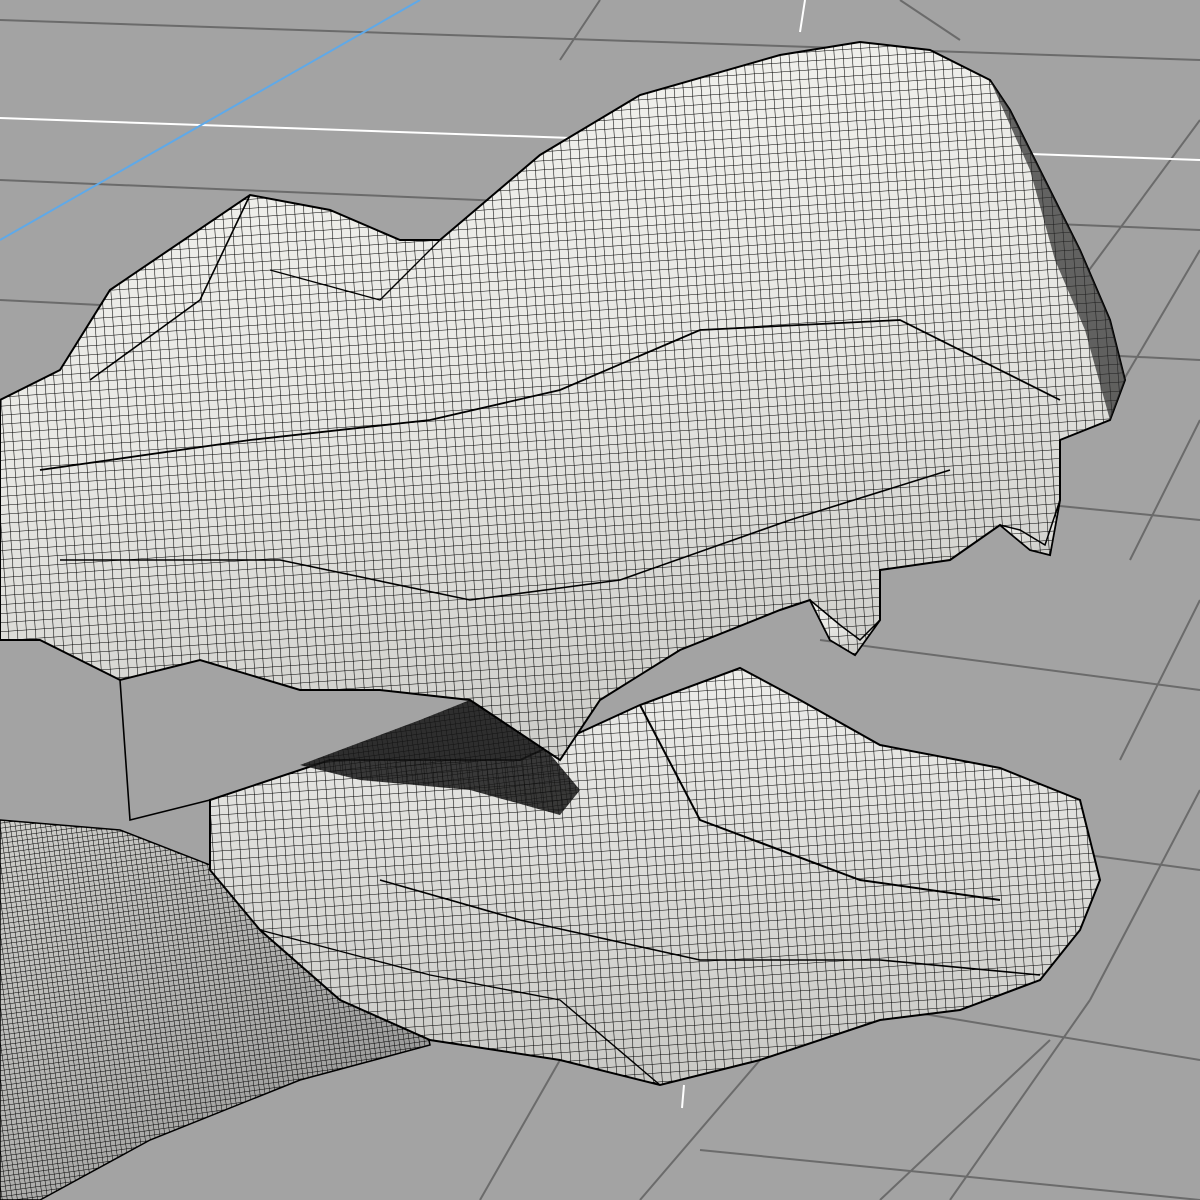 The image size is (1200, 1200). I want to click on axis-tick, so click(683, 1096).